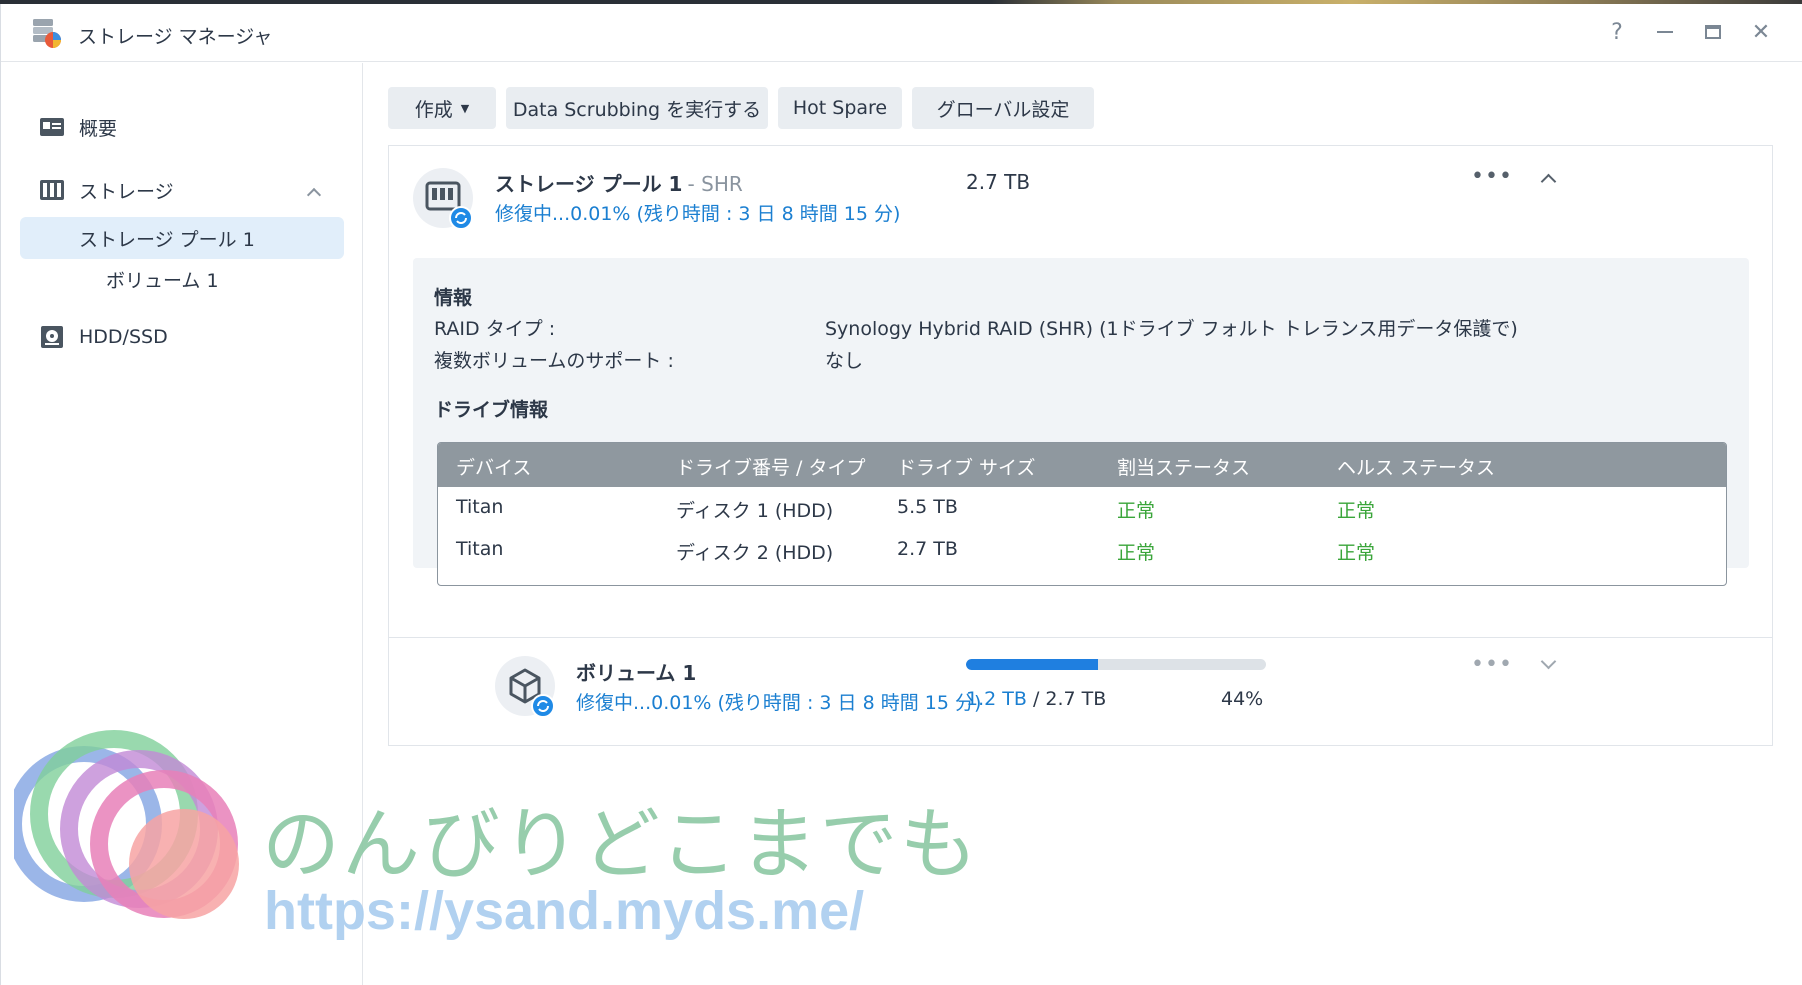  What do you see at coordinates (927, 549) in the screenshot?
I see `table-cell: 2.7 TB` at bounding box center [927, 549].